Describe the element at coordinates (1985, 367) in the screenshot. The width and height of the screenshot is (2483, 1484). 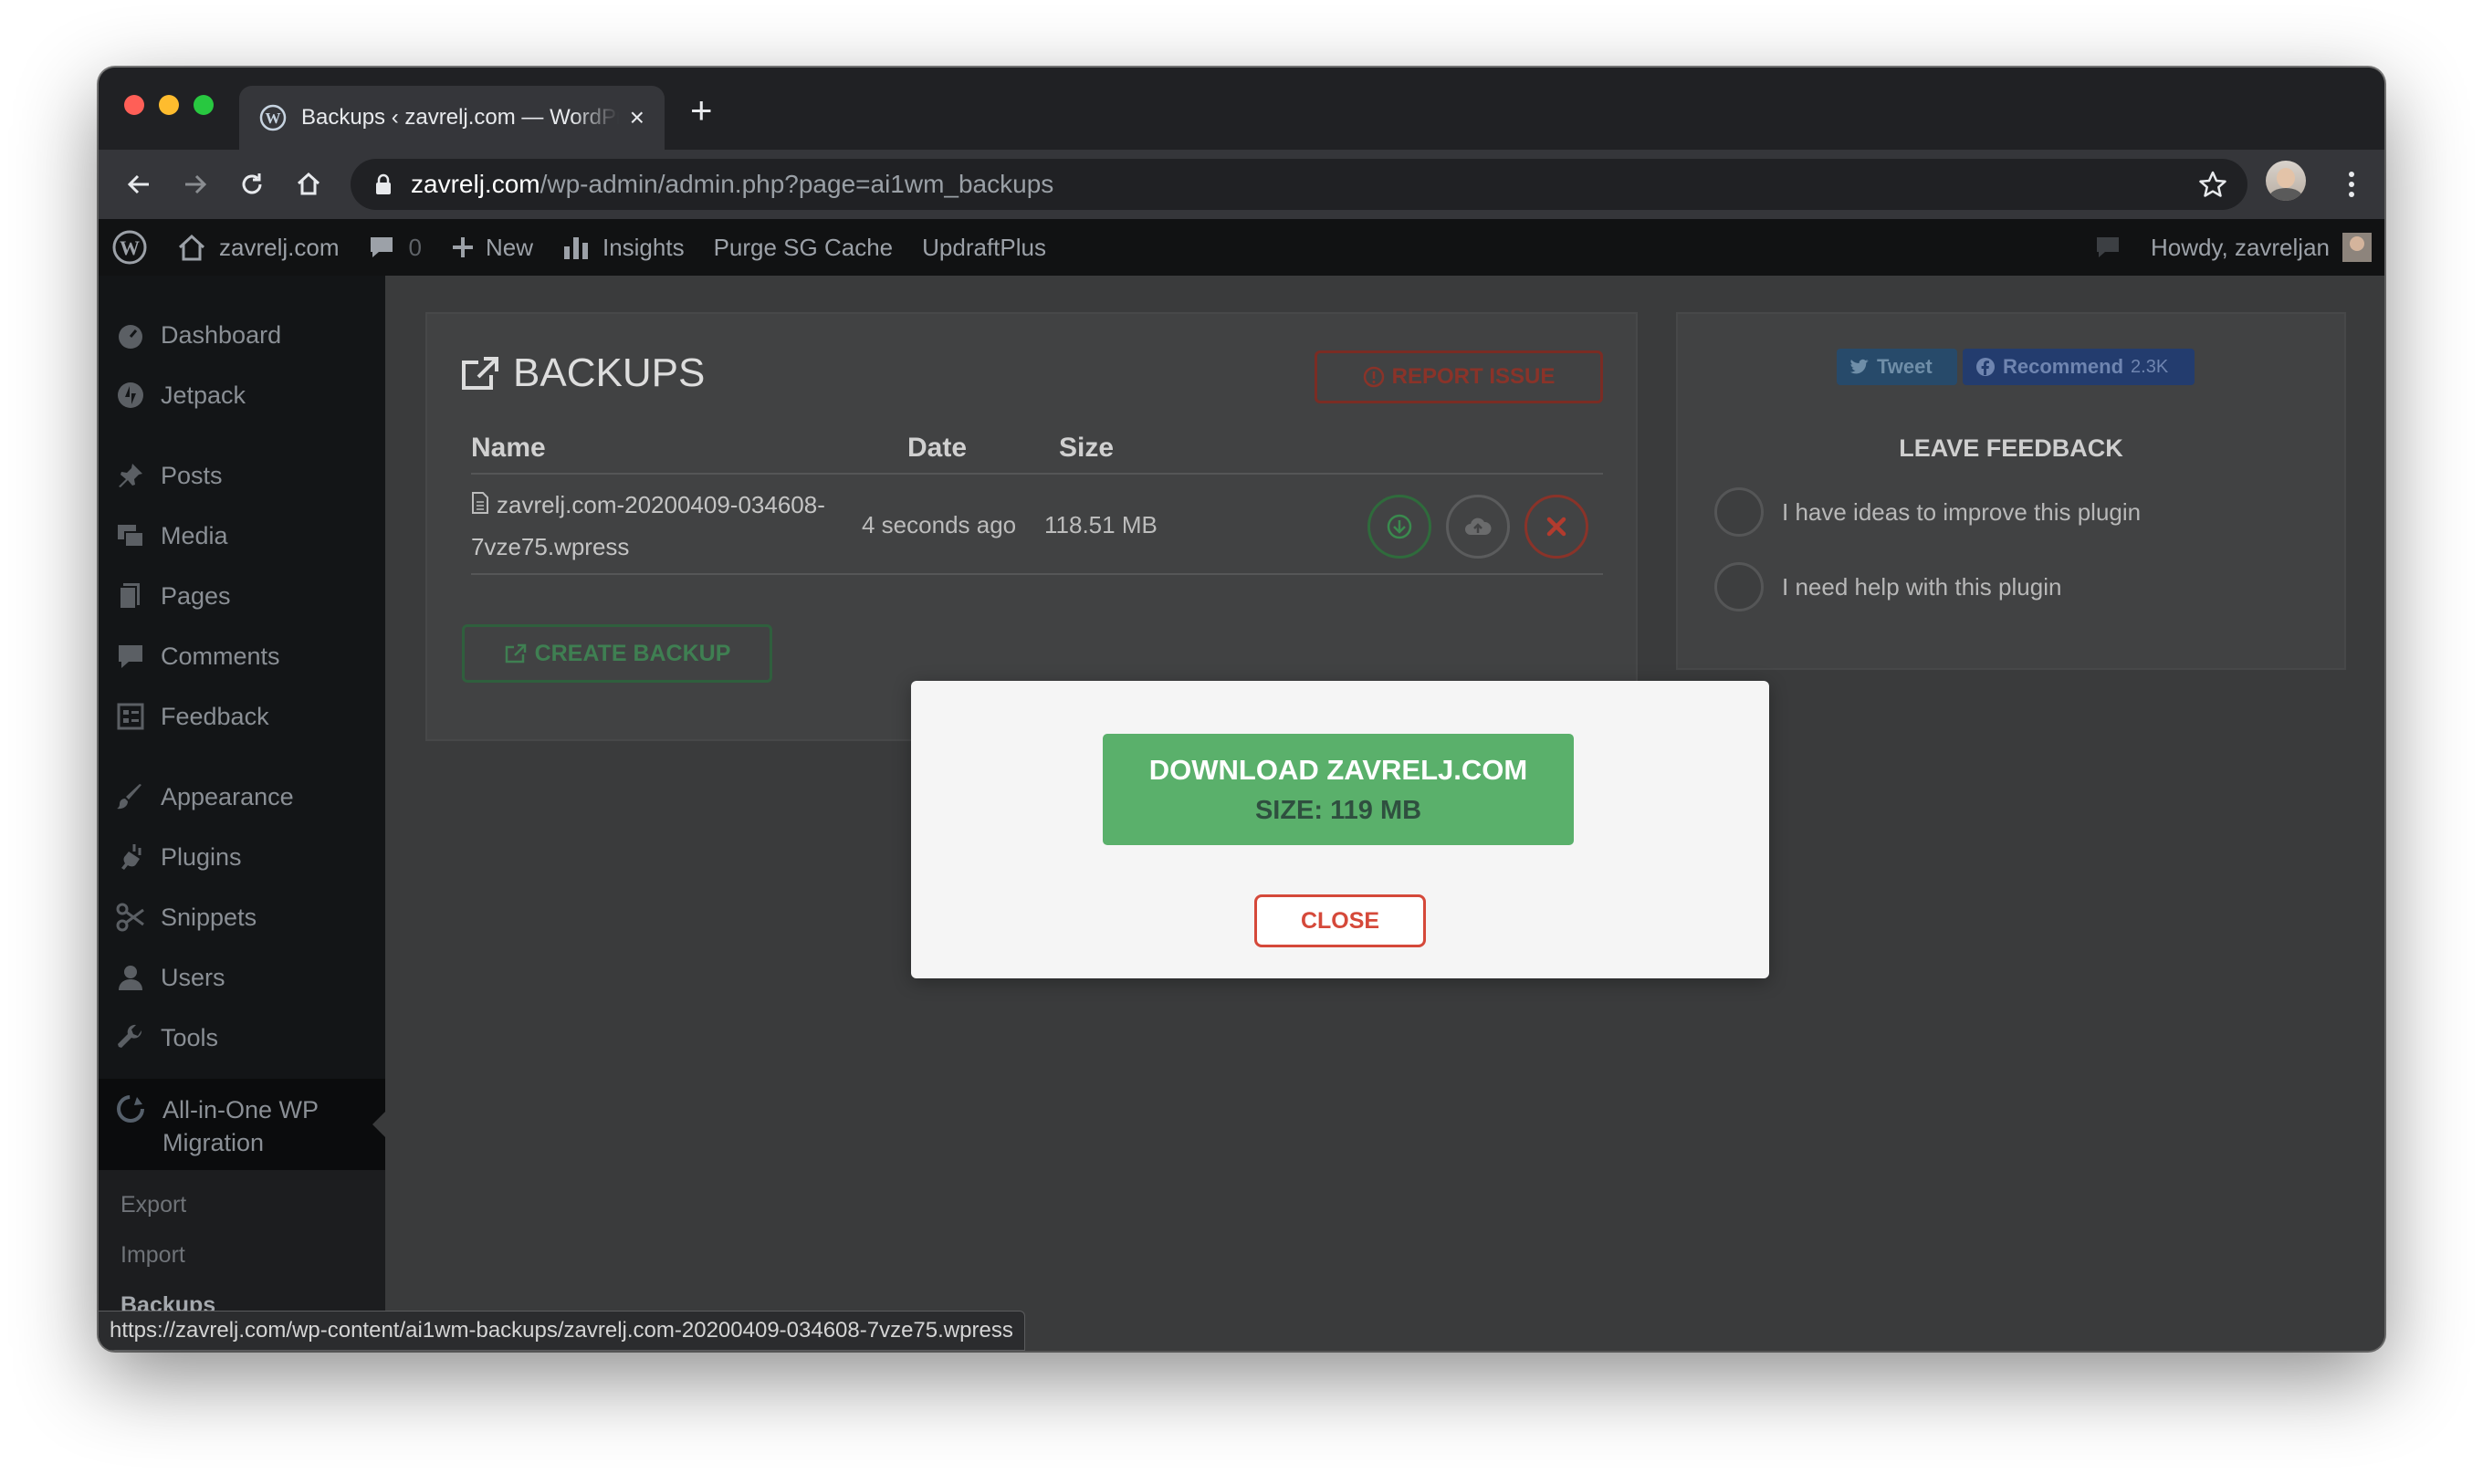
I see `facebook-icon` at that location.